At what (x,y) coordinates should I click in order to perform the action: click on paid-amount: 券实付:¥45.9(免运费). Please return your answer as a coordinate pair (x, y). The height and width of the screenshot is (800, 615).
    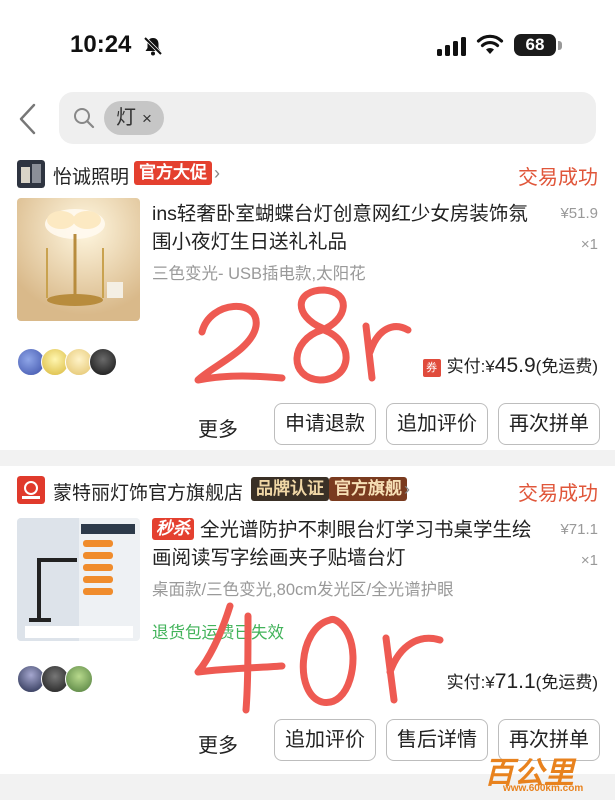
    Looking at the image, I should click on (510, 365).